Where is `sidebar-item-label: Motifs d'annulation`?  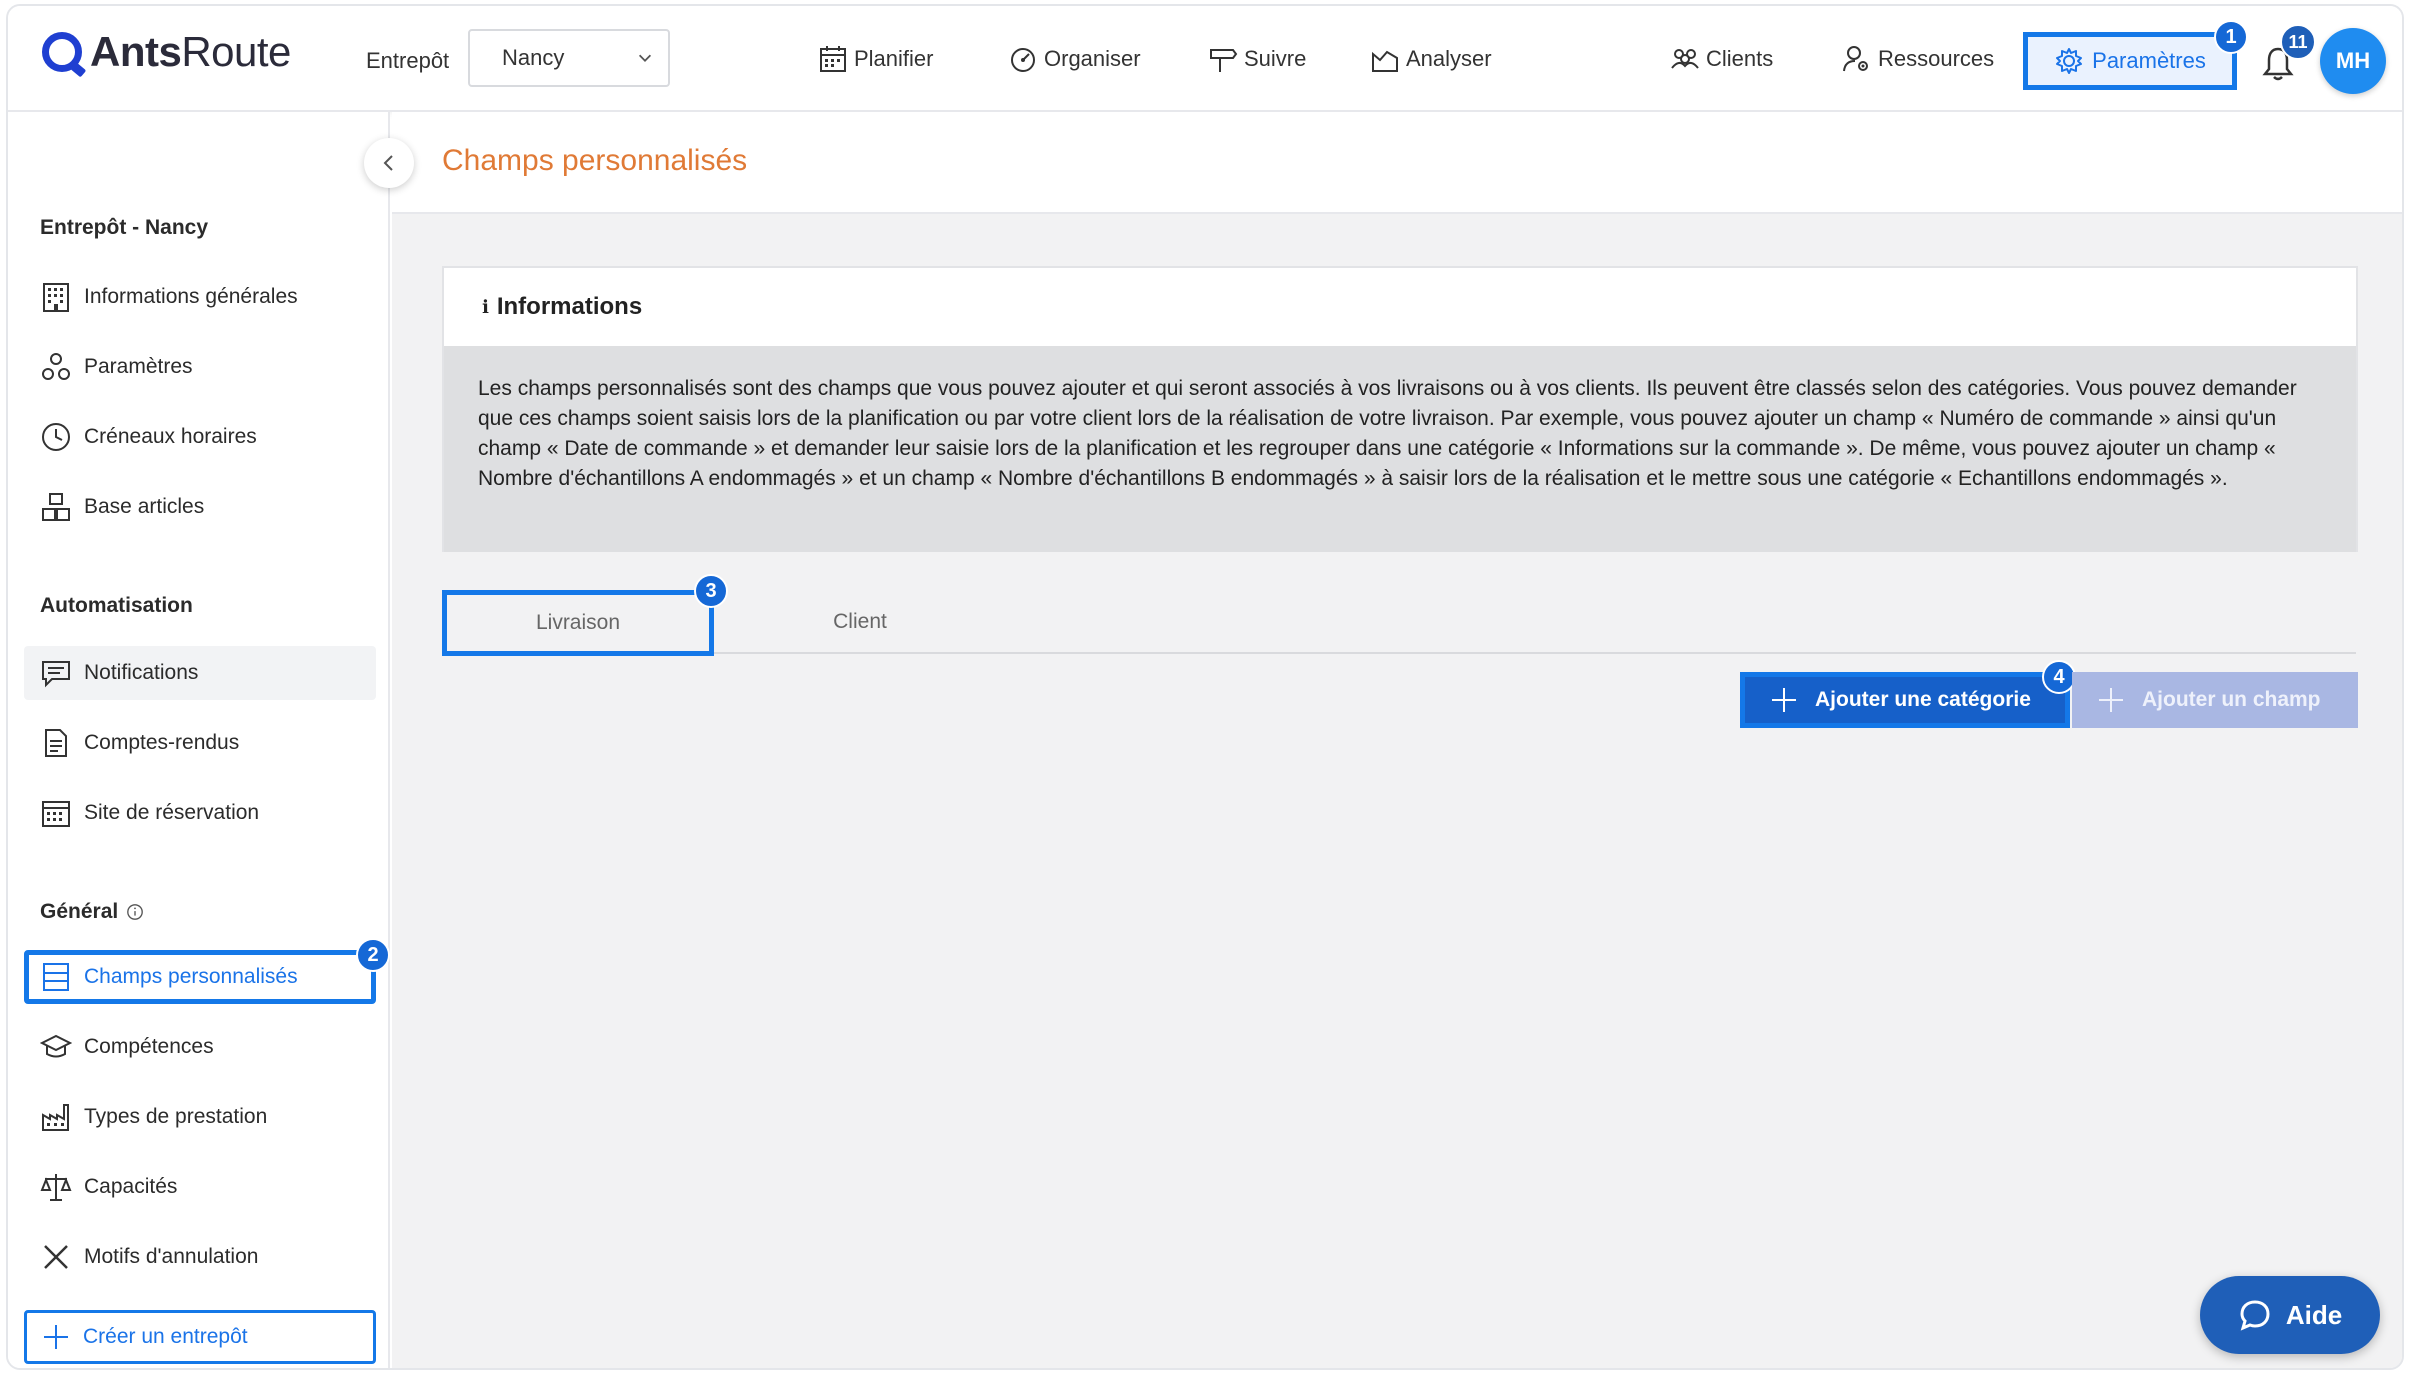 sidebar-item-label: Motifs d'annulation is located at coordinates (171, 1256).